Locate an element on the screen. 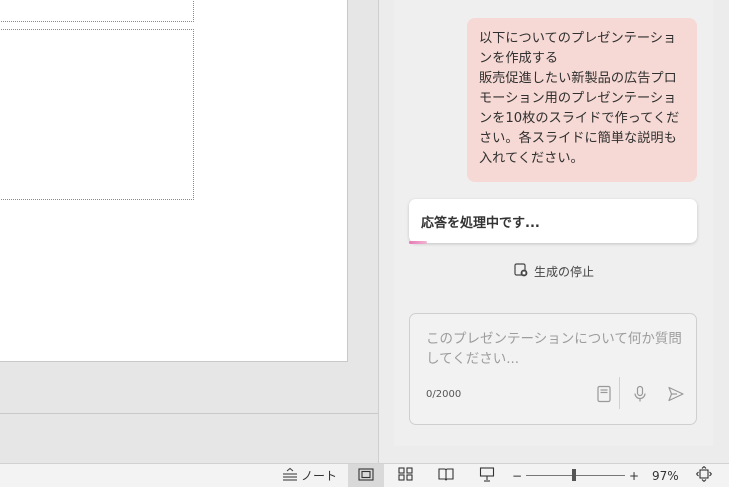  notes-button: ノート is located at coordinates (309, 475).